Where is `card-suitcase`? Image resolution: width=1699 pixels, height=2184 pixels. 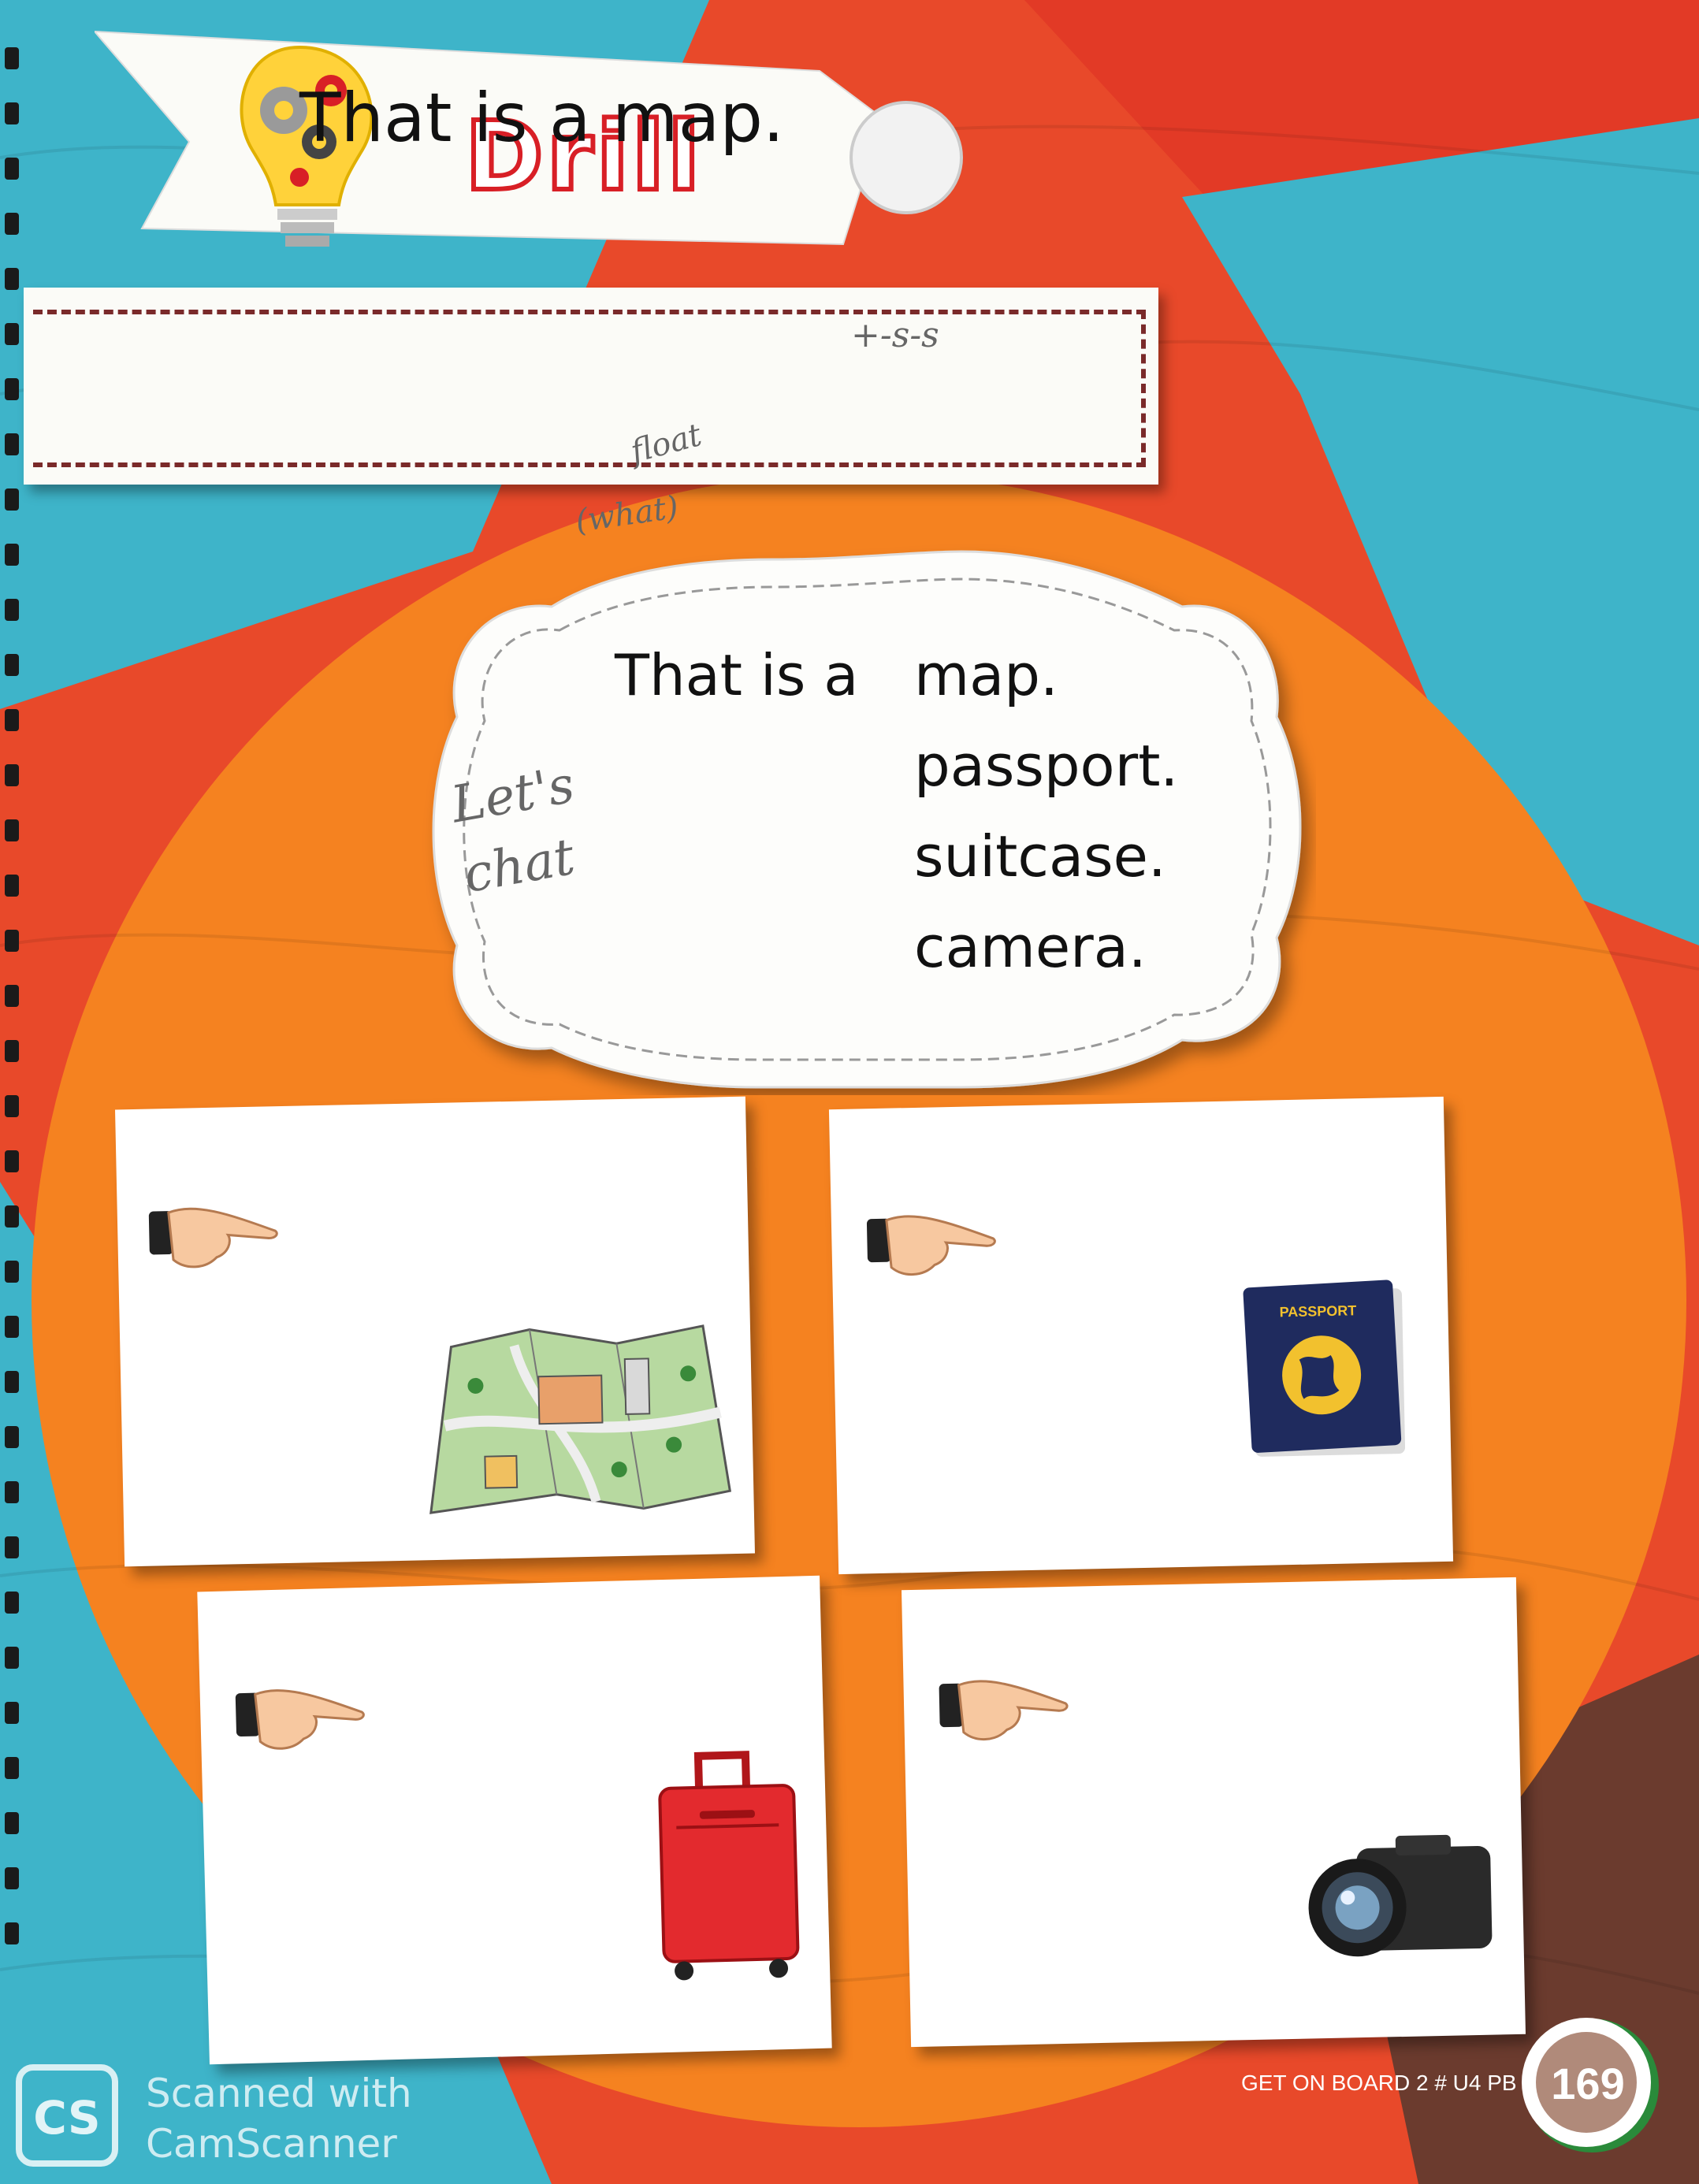
card-suitcase is located at coordinates (514, 1820).